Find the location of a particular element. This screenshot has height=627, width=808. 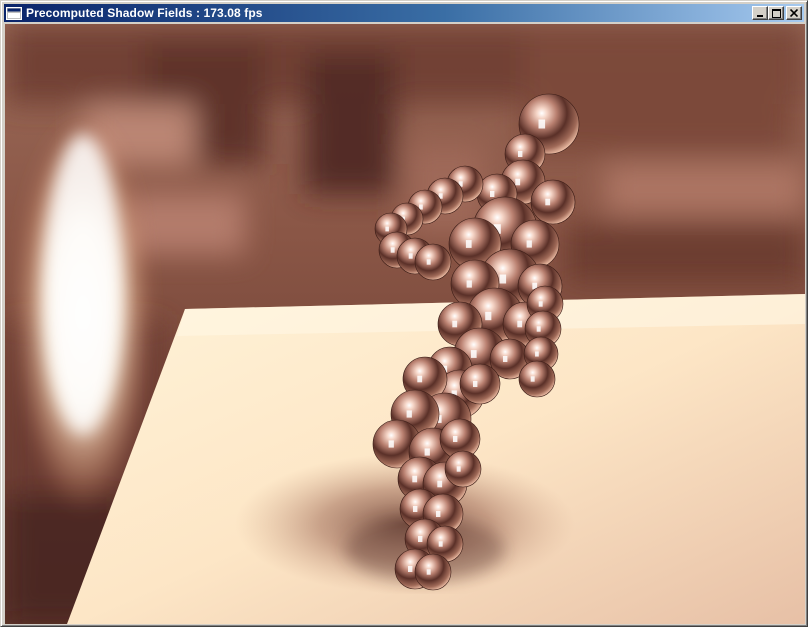

window-controls is located at coordinates (777, 13).